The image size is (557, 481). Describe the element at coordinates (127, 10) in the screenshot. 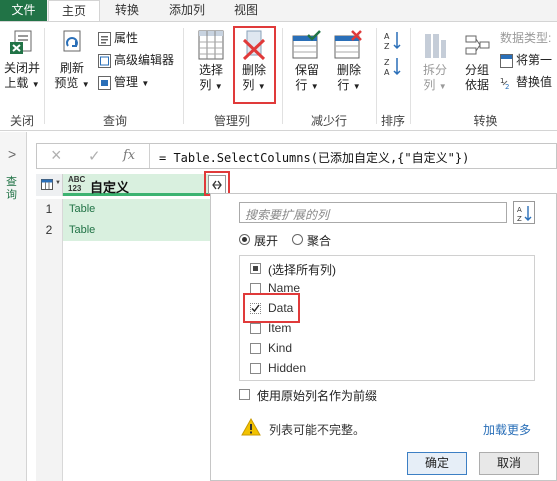

I see `tab-transform: 转换` at that location.